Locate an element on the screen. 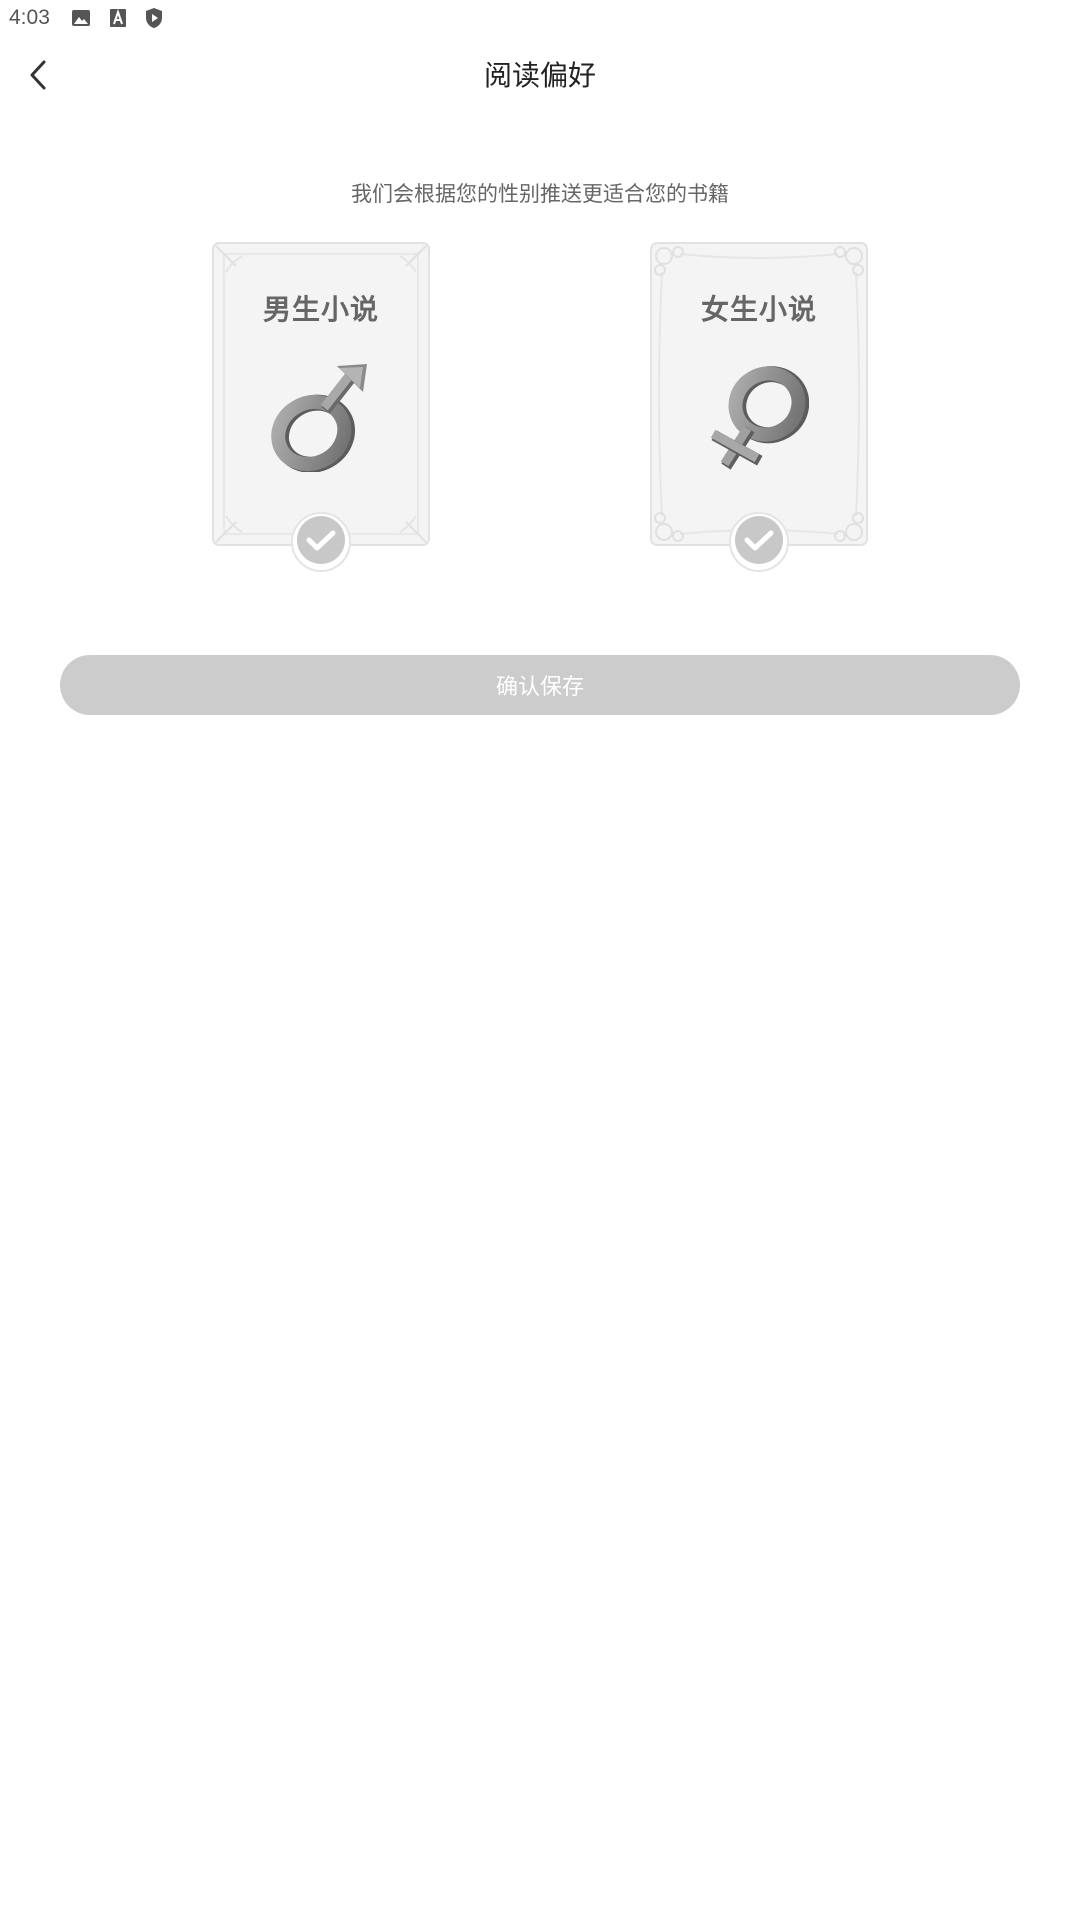 The height and width of the screenshot is (1920, 1080). female-symbol-icon is located at coordinates (759, 418).